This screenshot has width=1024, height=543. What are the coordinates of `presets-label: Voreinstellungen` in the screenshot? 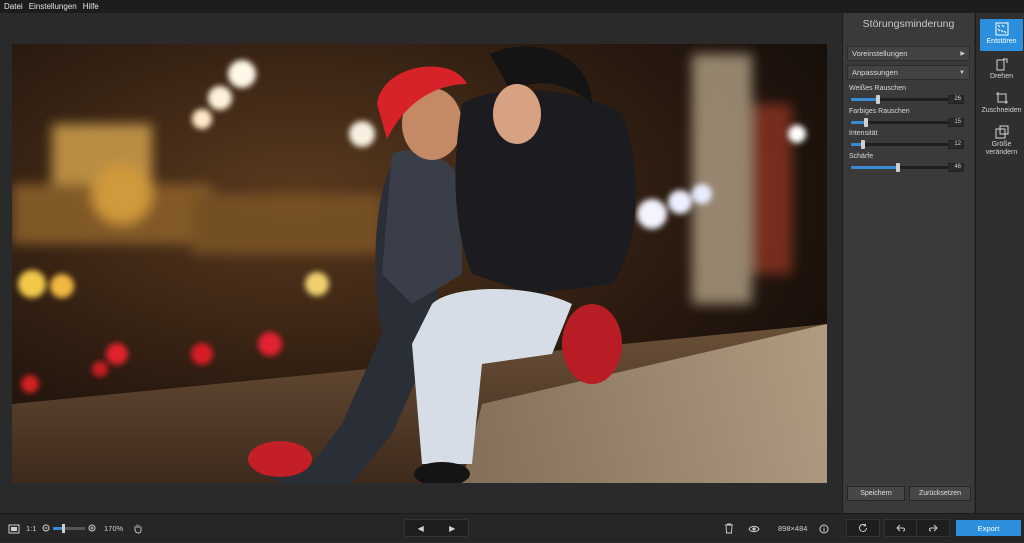 It's located at (880, 53).